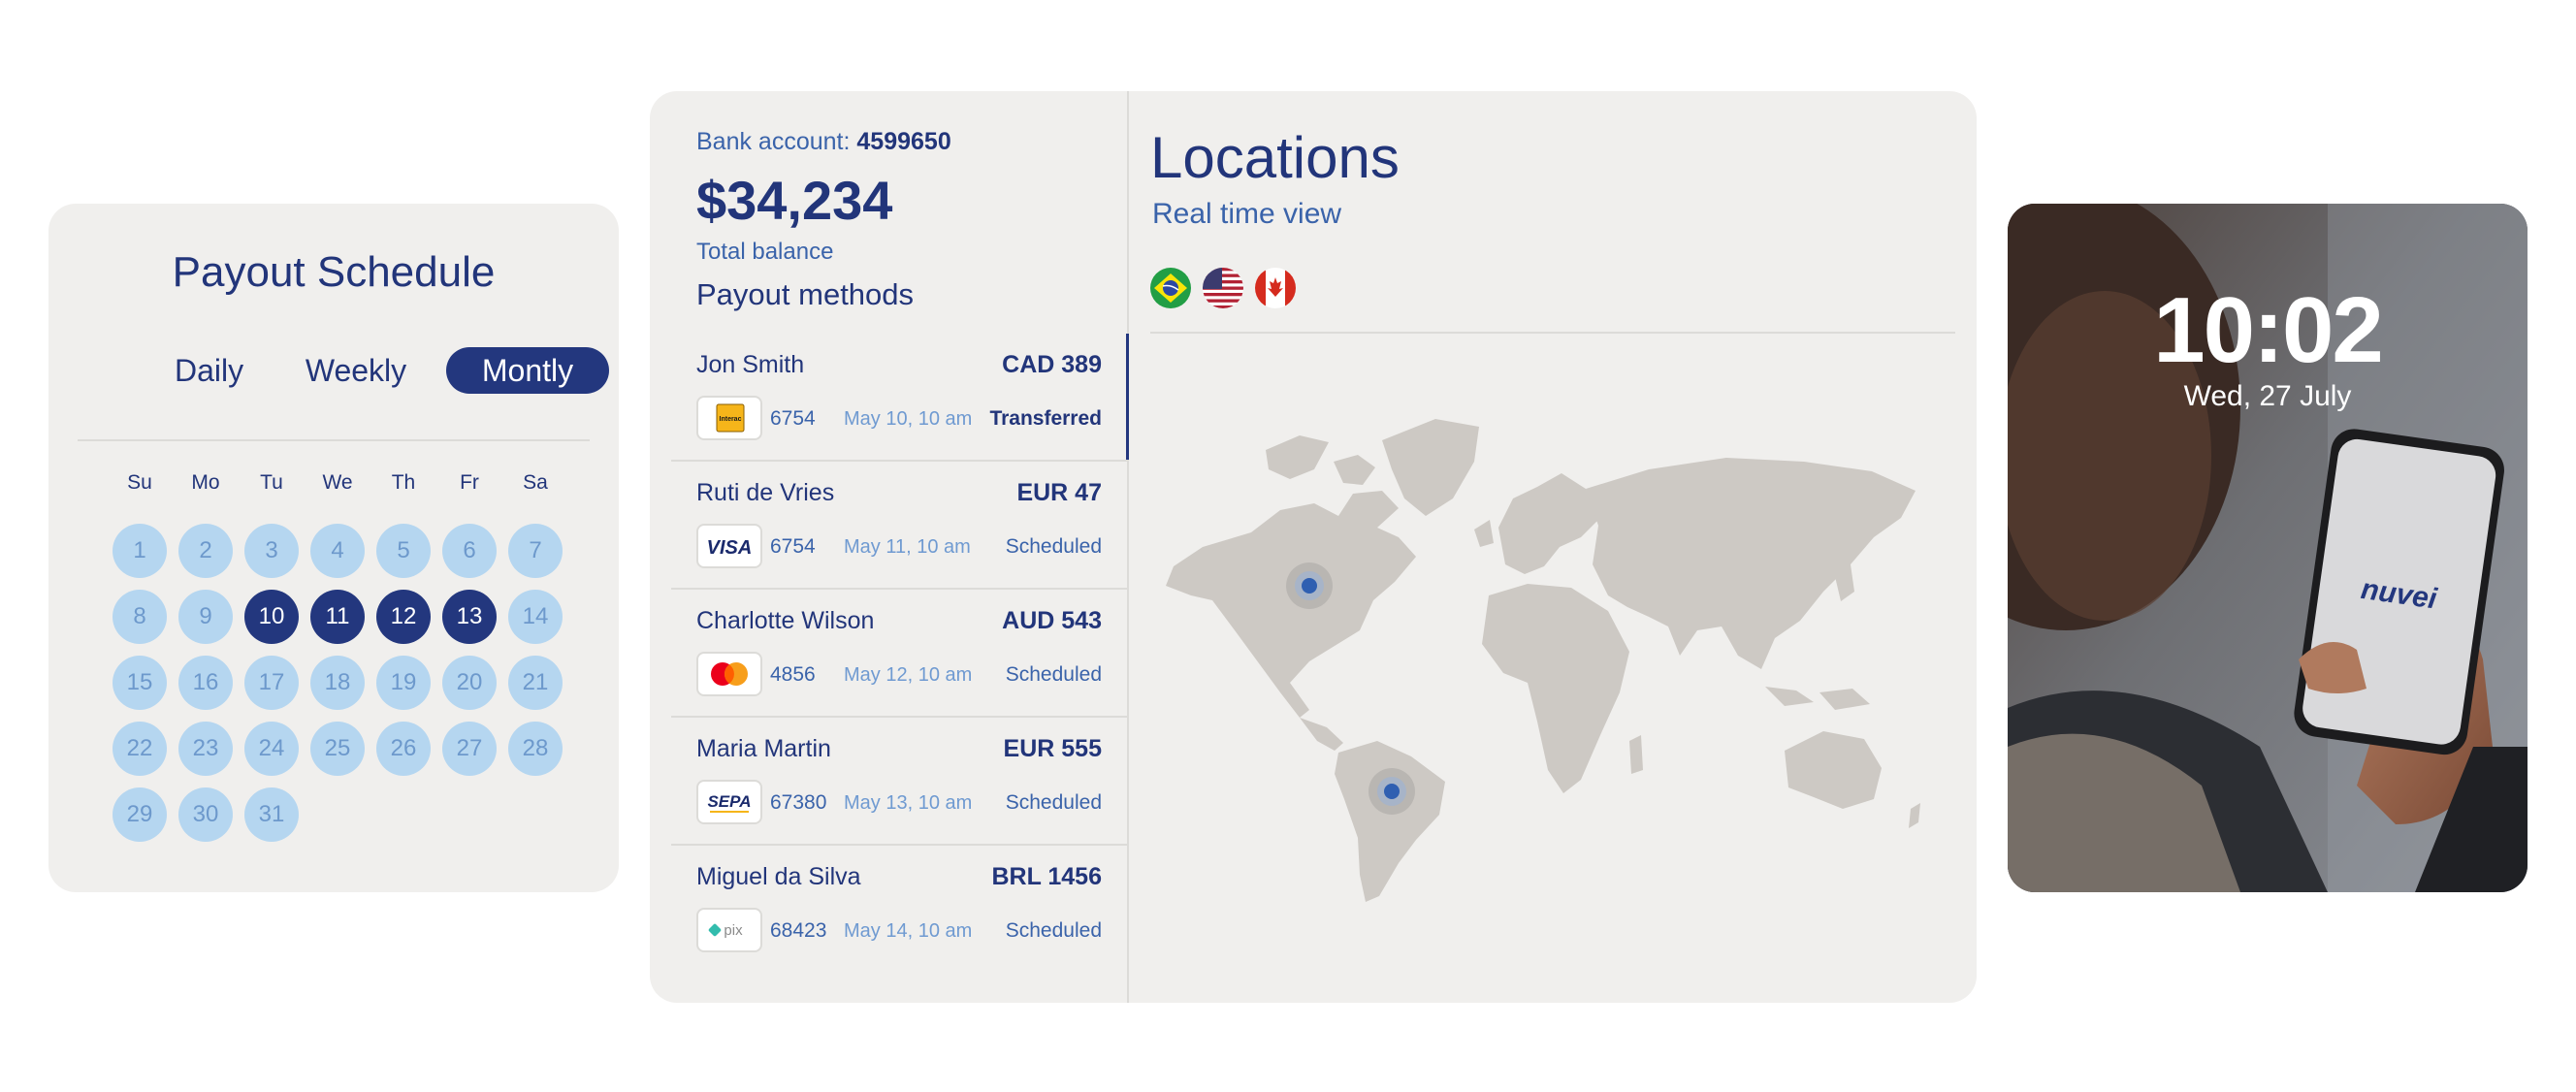 Image resolution: width=2576 pixels, height=1092 pixels. What do you see at coordinates (1059, 492) in the screenshot?
I see `payout-amount: EUR 47` at bounding box center [1059, 492].